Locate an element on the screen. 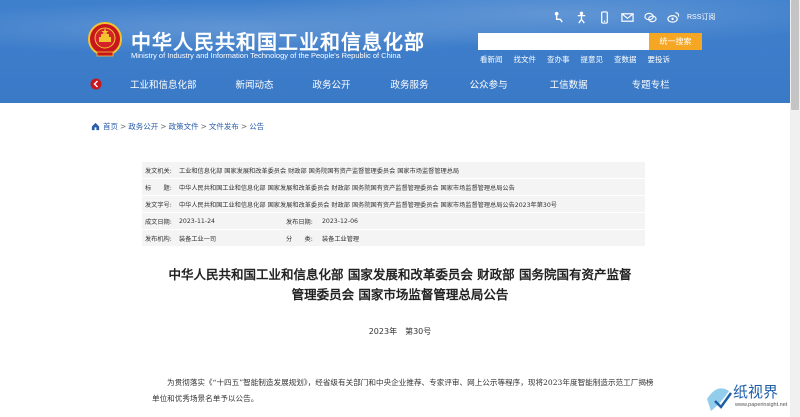 This screenshot has width=800, height=417. scrollbar-thumb is located at coordinates (795, 55).